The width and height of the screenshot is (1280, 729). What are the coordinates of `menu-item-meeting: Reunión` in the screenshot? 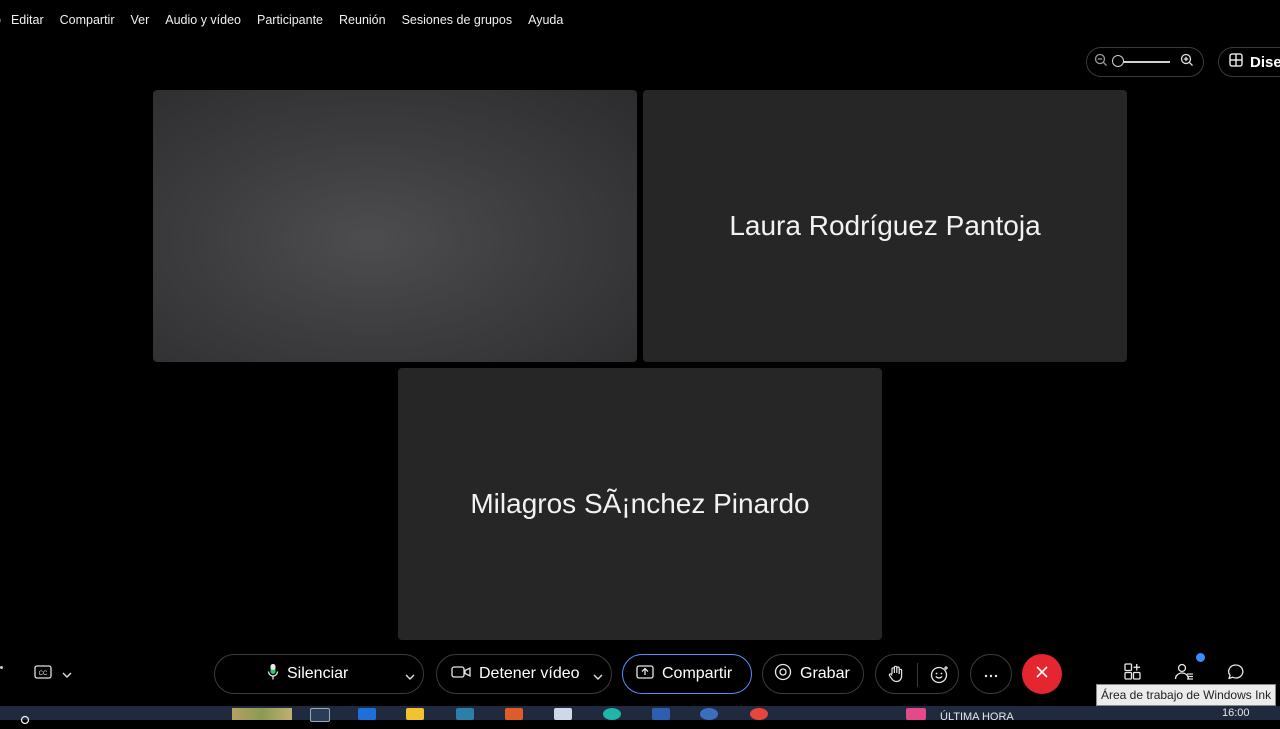 It's located at (362, 20).